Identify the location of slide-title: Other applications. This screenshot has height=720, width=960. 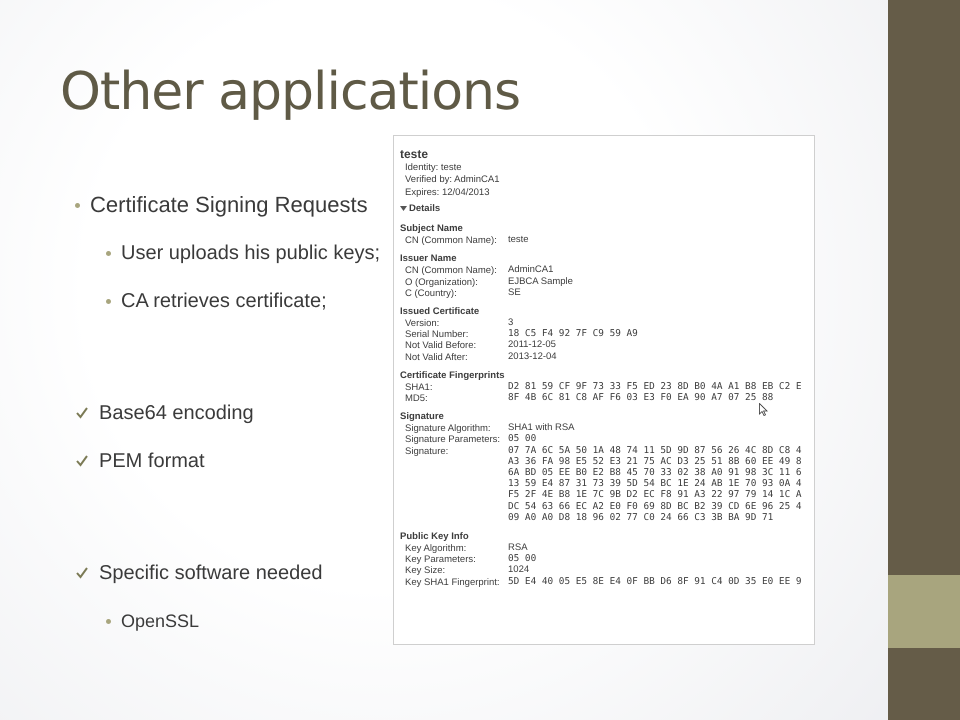
(290, 92).